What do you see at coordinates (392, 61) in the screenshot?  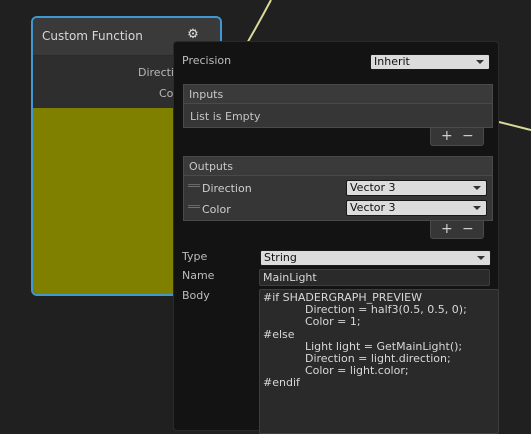 I see `precision-value: Inherit` at bounding box center [392, 61].